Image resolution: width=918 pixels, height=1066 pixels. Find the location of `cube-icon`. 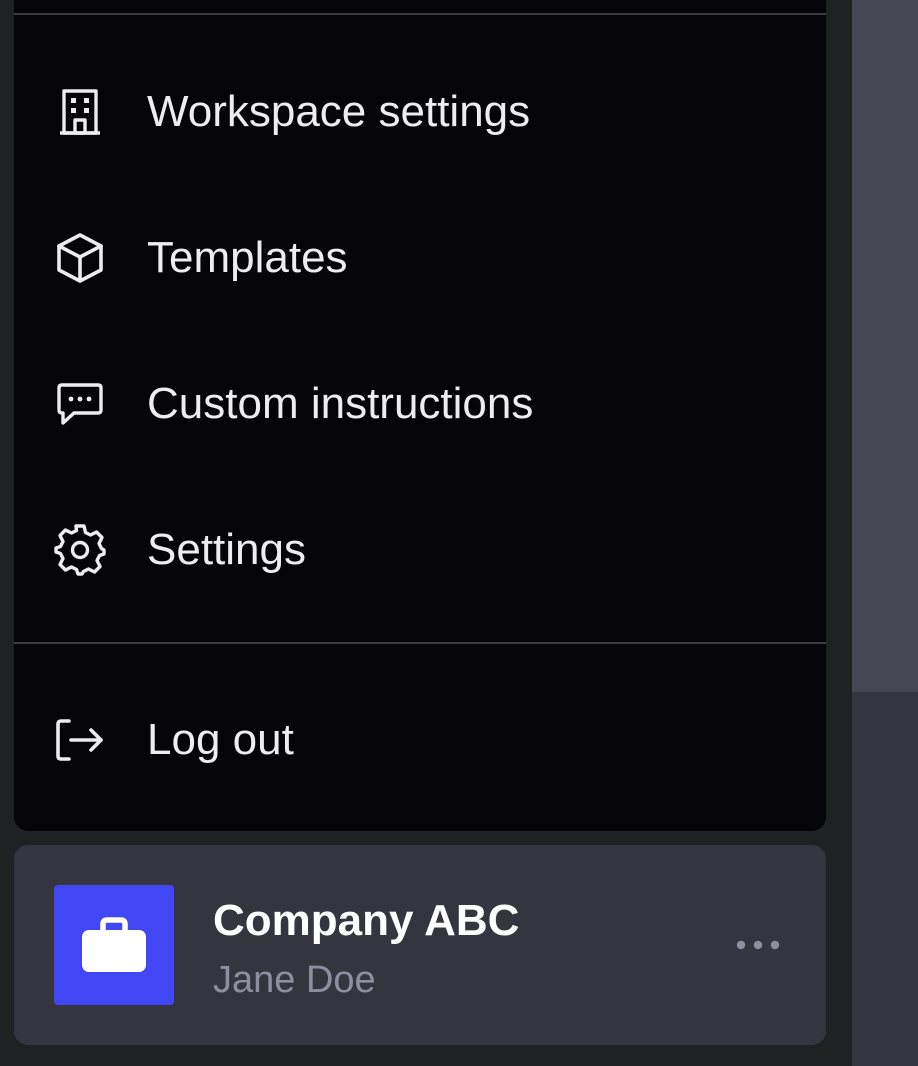

cube-icon is located at coordinates (80, 258).